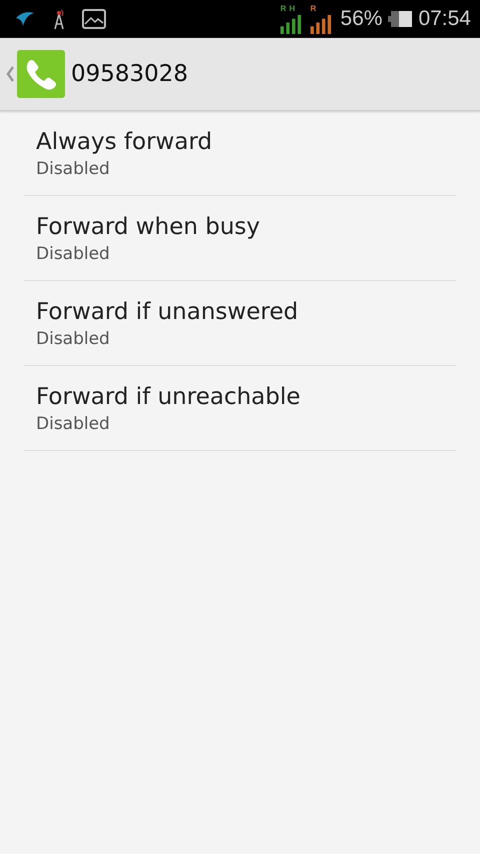  Describe the element at coordinates (59, 19) in the screenshot. I see `antenna-icon` at that location.